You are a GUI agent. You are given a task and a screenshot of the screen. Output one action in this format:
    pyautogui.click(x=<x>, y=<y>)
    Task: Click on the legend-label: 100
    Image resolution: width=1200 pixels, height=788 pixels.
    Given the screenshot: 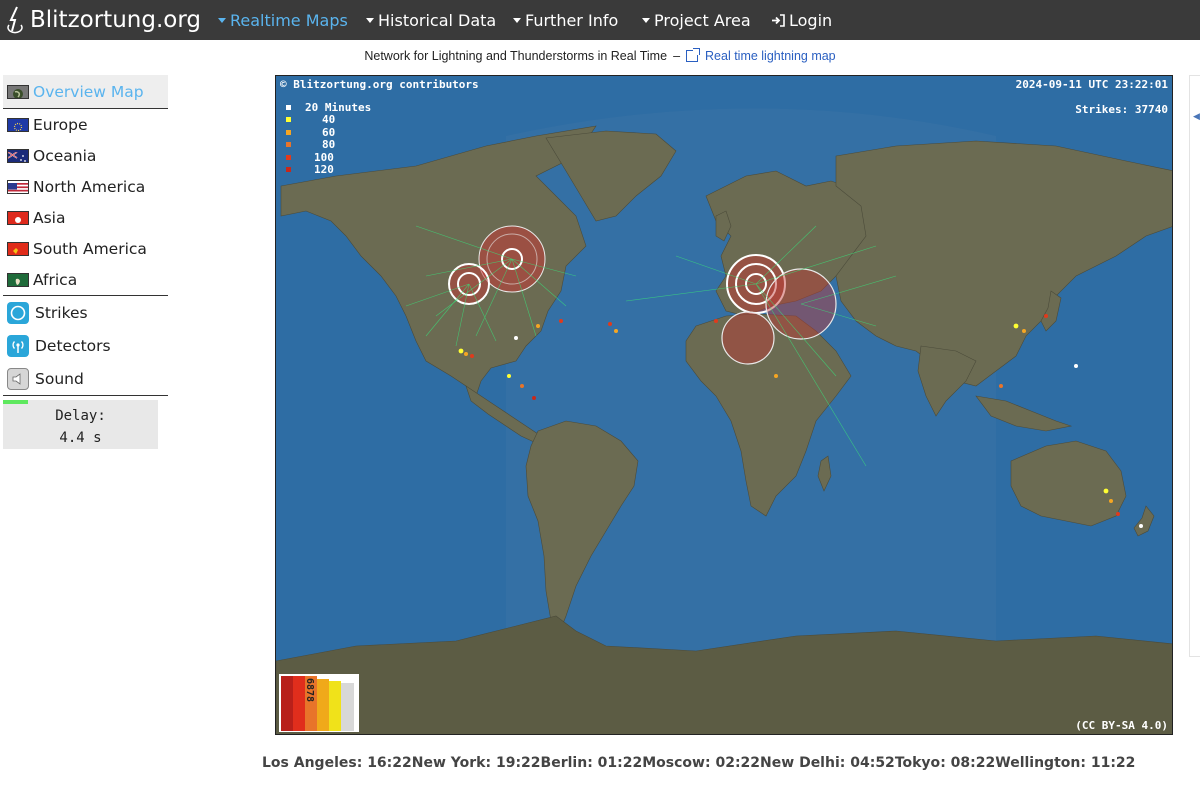 What is the action you would take?
    pyautogui.click(x=324, y=157)
    